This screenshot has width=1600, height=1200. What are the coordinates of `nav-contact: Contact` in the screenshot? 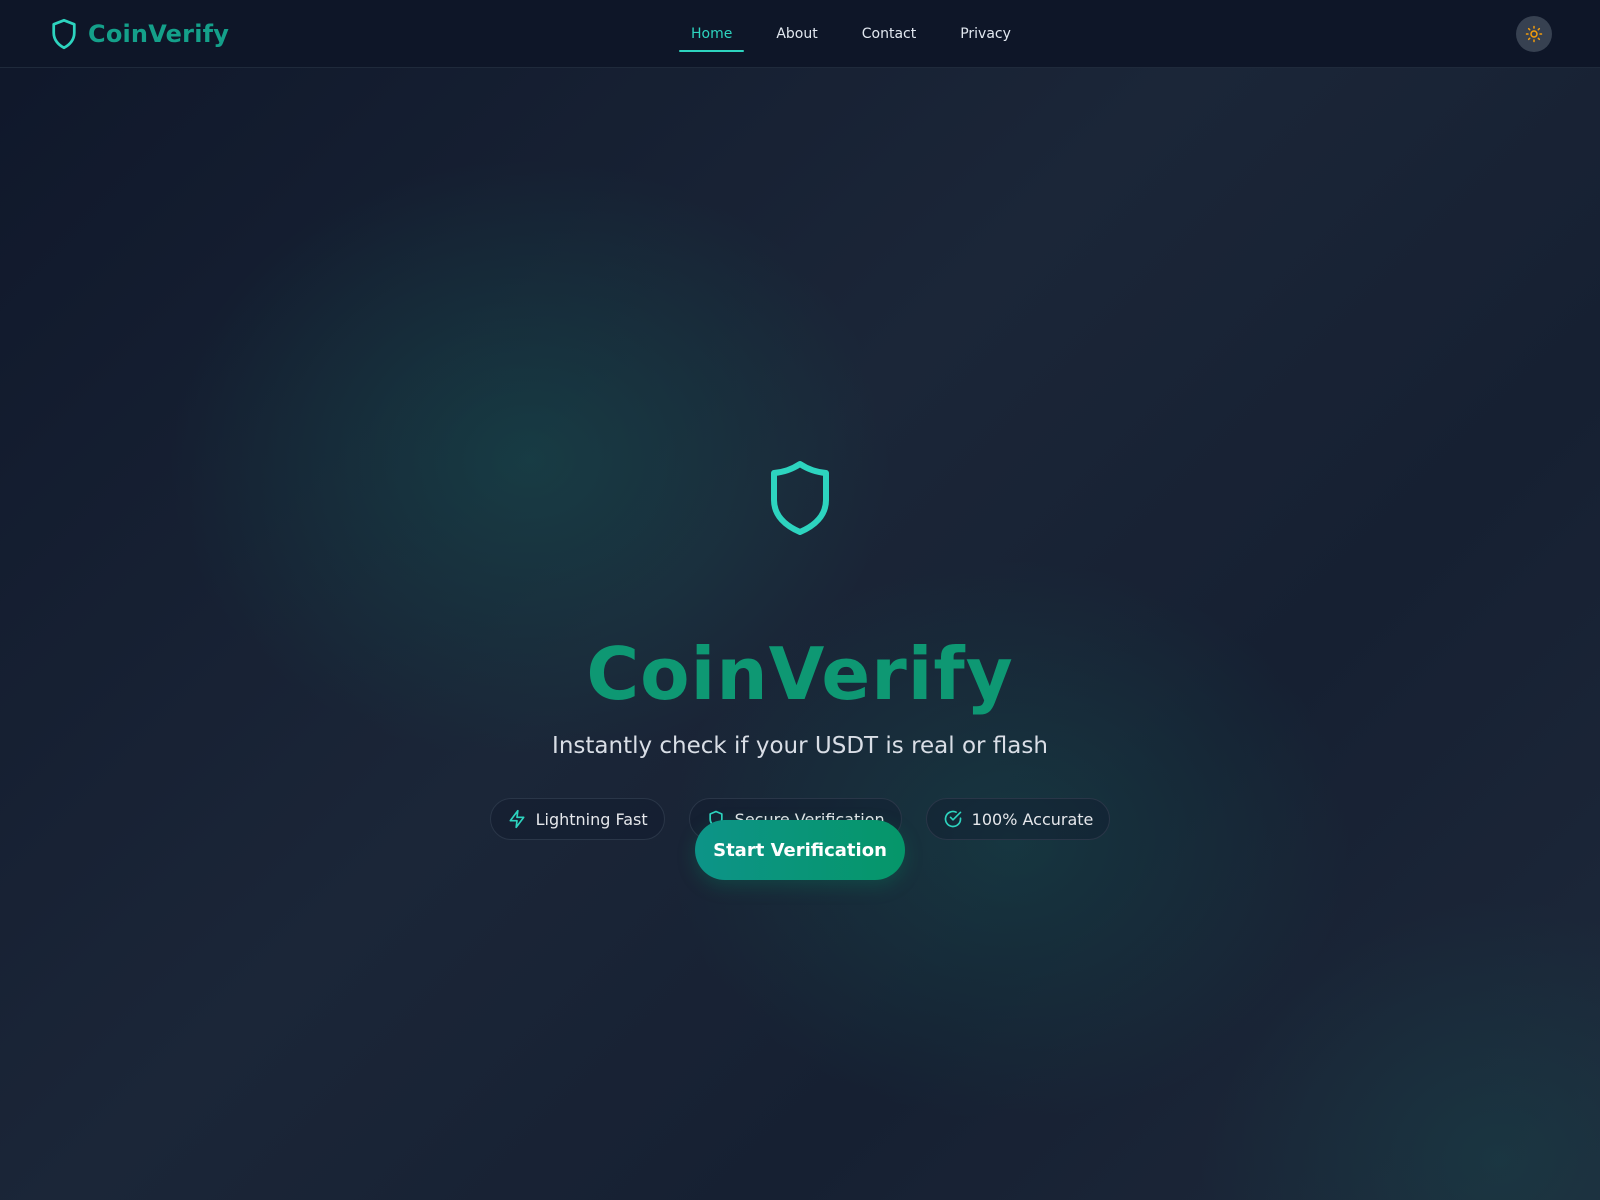 It's located at (889, 34).